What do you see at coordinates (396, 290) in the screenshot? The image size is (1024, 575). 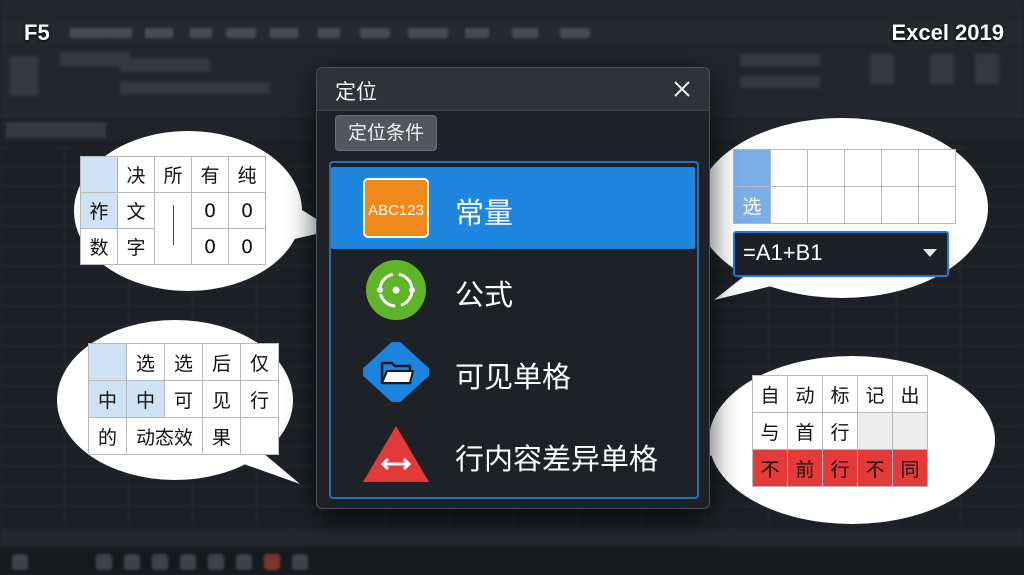 I see `formula-icon` at bounding box center [396, 290].